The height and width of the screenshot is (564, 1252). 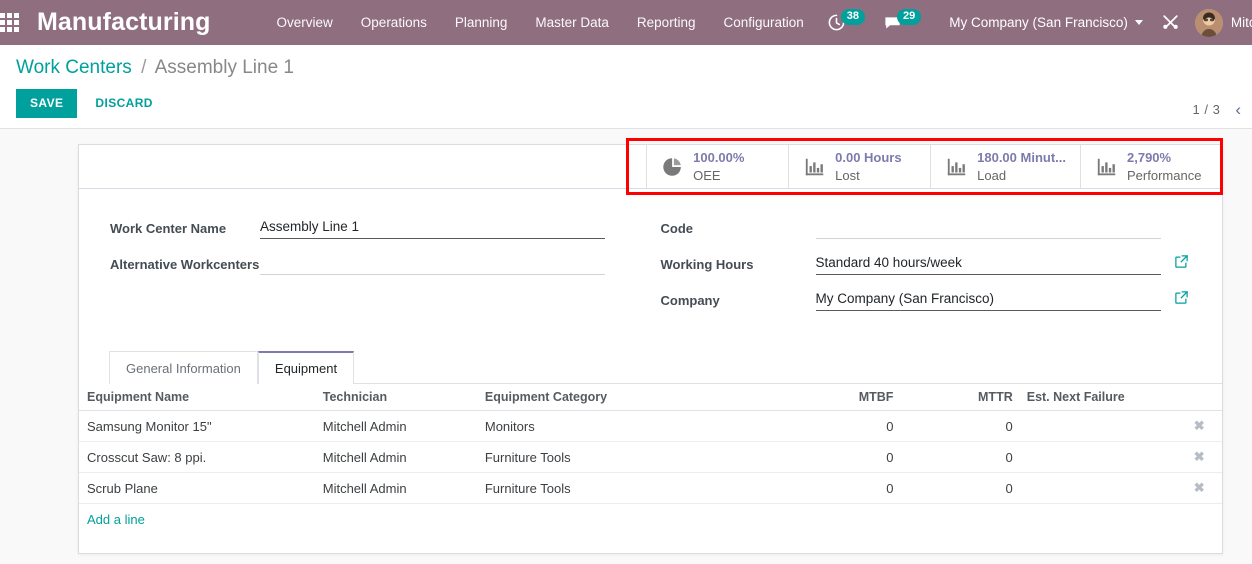 I want to click on field-code-wrapper, so click(x=988, y=228).